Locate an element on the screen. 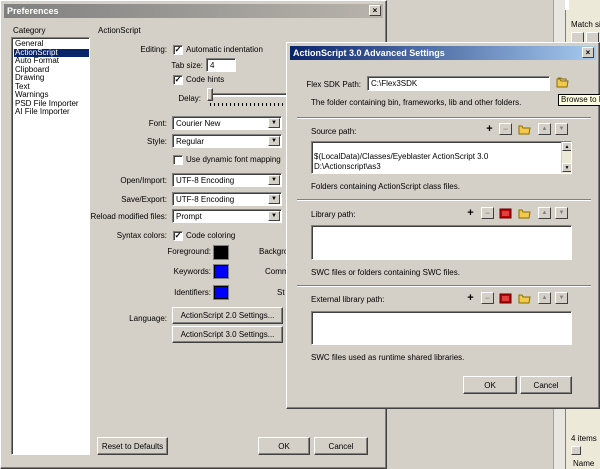 The image size is (600, 469). delay-slider-track is located at coordinates (248, 95).